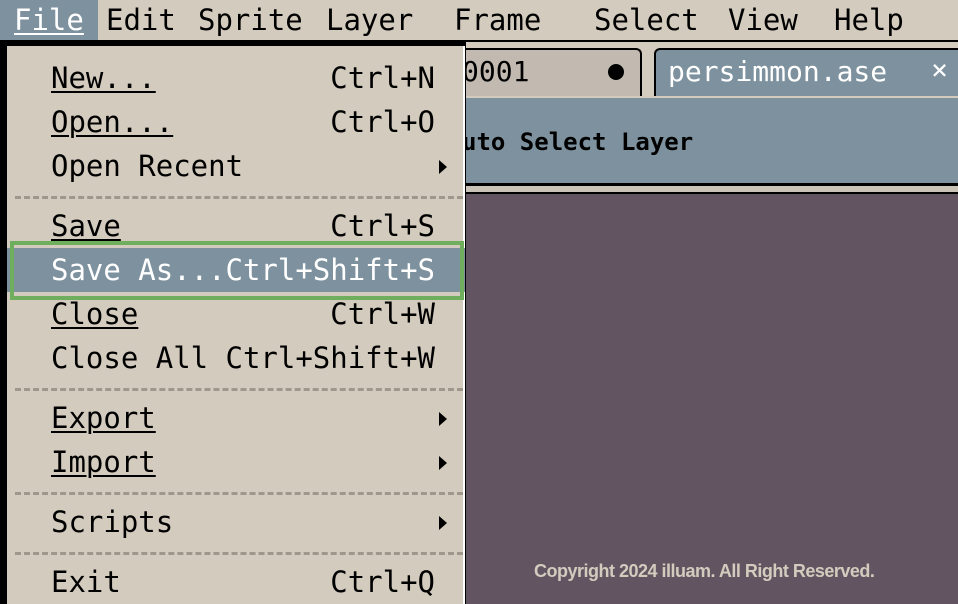 The width and height of the screenshot is (958, 604). I want to click on menu-item-label: Exit, so click(86, 582).